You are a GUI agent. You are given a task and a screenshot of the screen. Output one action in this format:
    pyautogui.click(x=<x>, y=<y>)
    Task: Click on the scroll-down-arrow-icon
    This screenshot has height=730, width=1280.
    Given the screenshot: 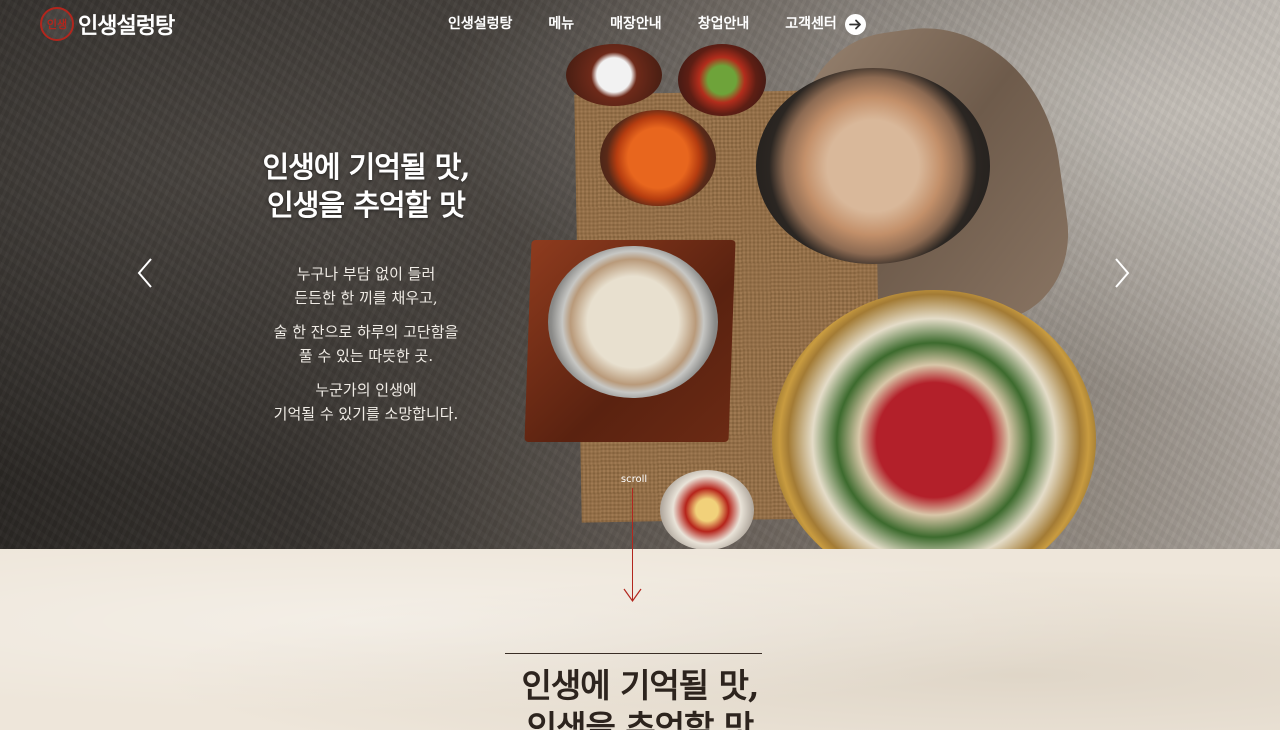 What is the action you would take?
    pyautogui.click(x=632, y=595)
    